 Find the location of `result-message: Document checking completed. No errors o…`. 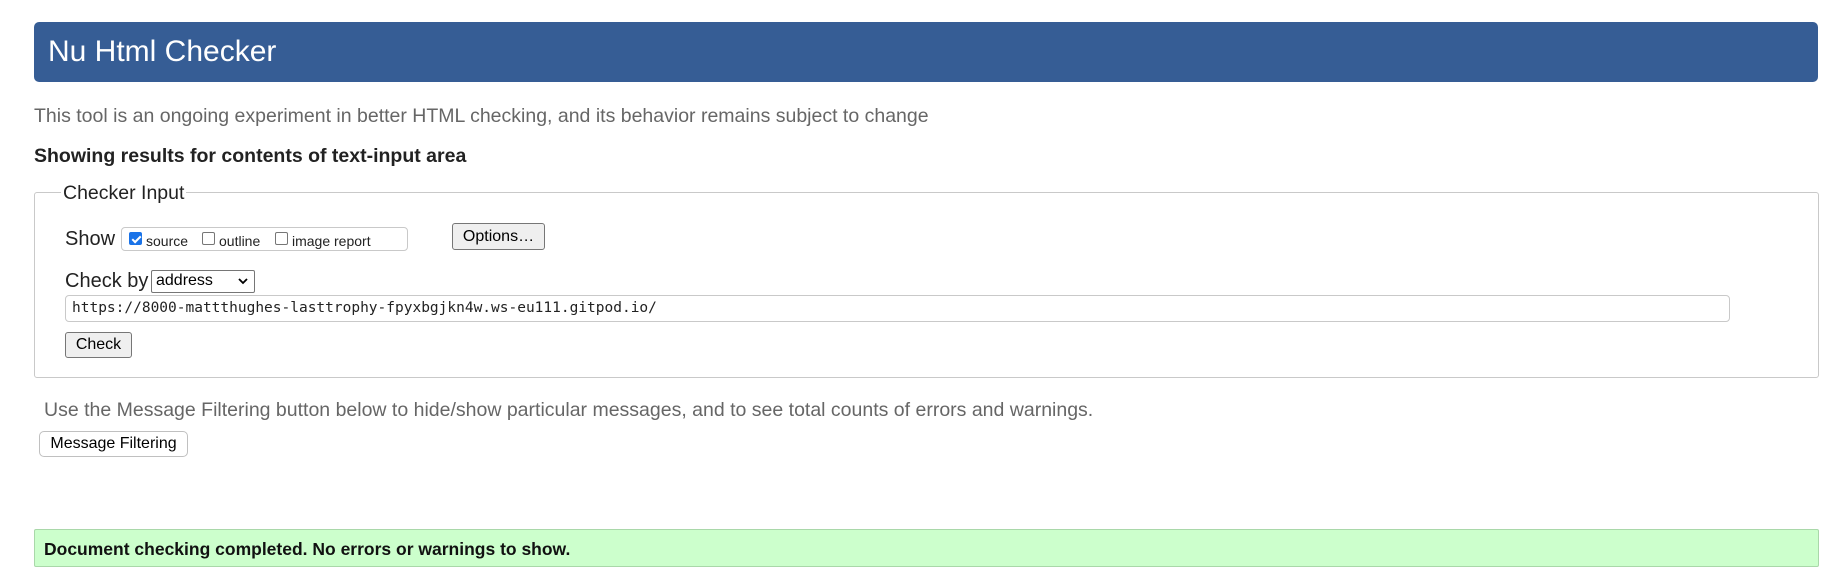

result-message: Document checking completed. No errors o… is located at coordinates (307, 549).